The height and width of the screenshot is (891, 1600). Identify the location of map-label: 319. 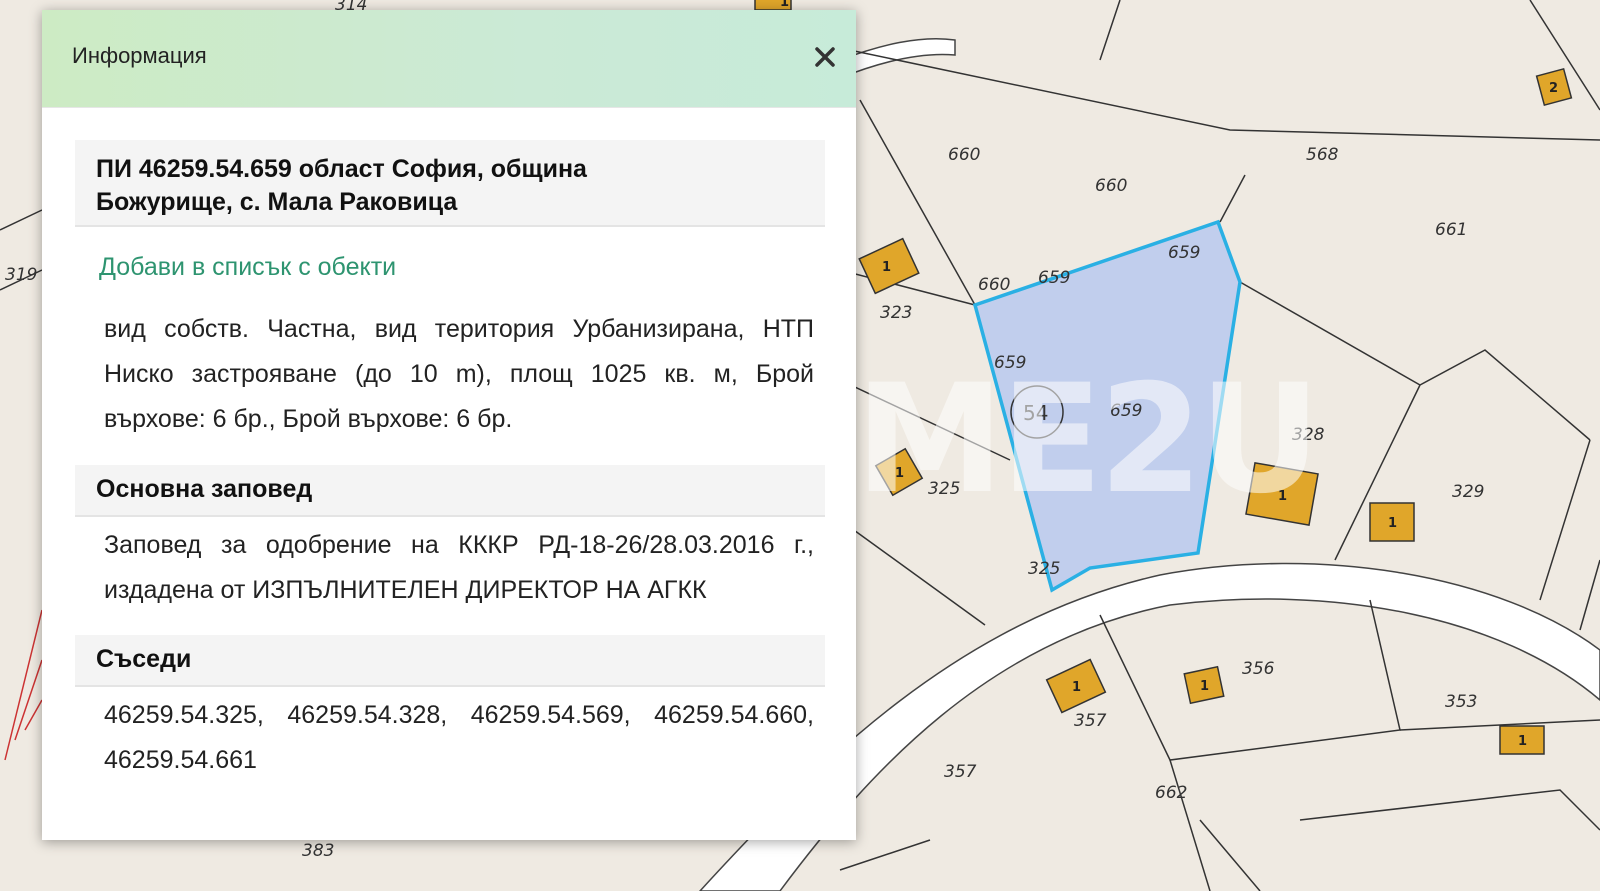
(21, 275).